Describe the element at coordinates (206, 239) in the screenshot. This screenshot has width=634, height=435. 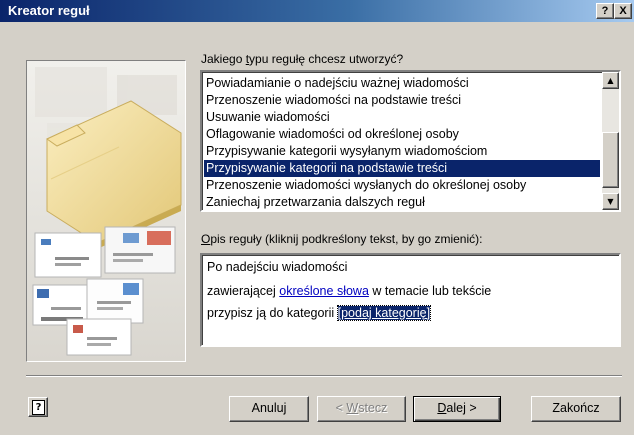
I see `rule-description-label-key: O` at that location.